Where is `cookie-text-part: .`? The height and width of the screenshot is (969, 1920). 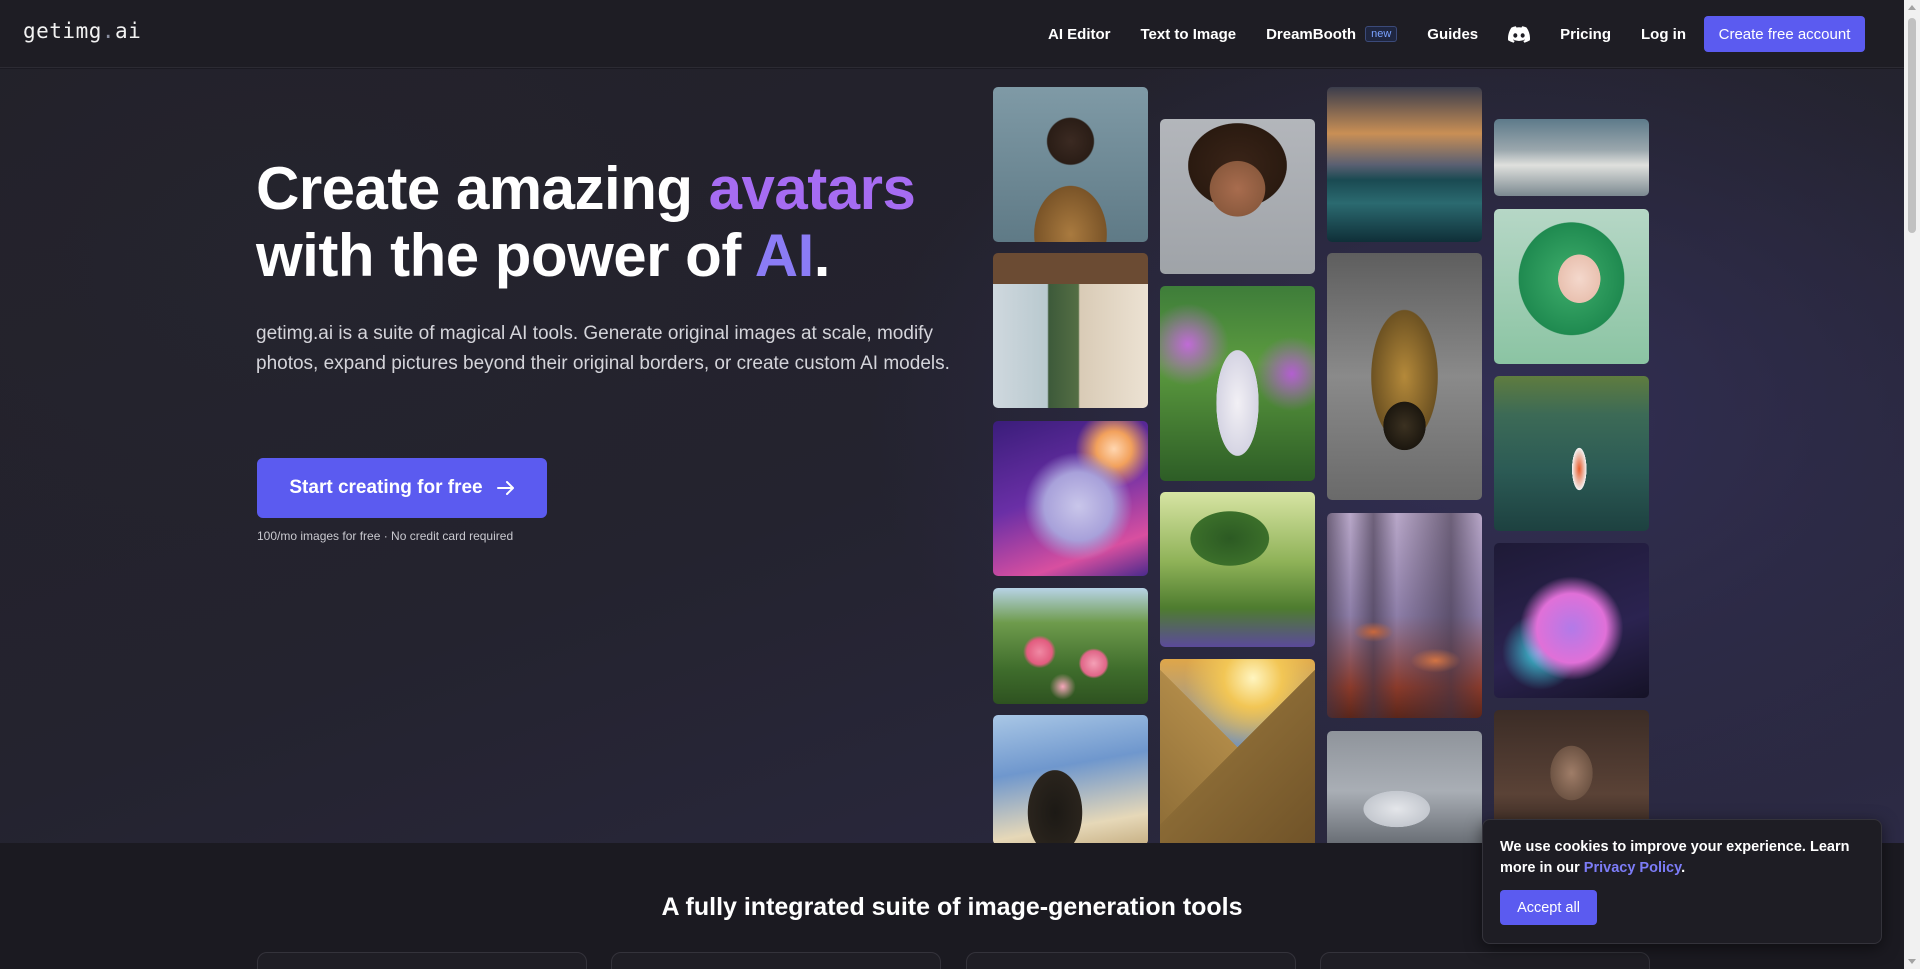
cookie-text-part: . is located at coordinates (1683, 868).